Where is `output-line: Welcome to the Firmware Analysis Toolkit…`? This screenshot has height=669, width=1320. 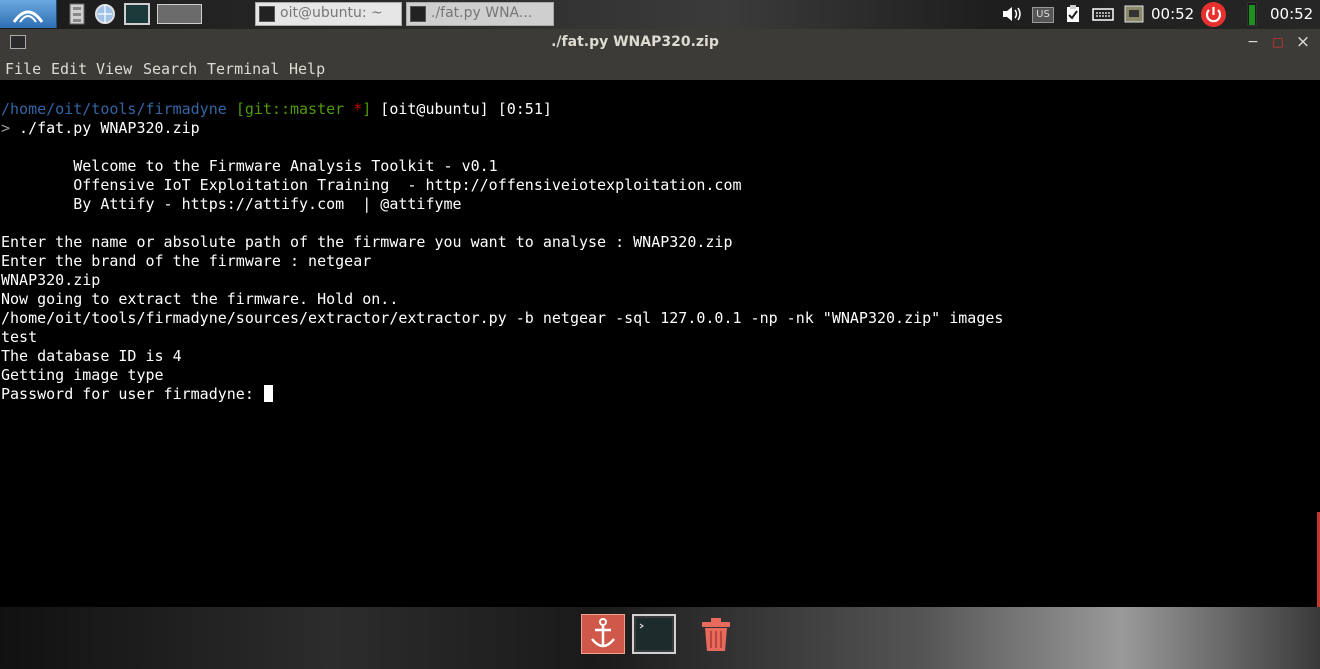
output-line: Welcome to the Firmware Analysis Toolkit… is located at coordinates (249, 166).